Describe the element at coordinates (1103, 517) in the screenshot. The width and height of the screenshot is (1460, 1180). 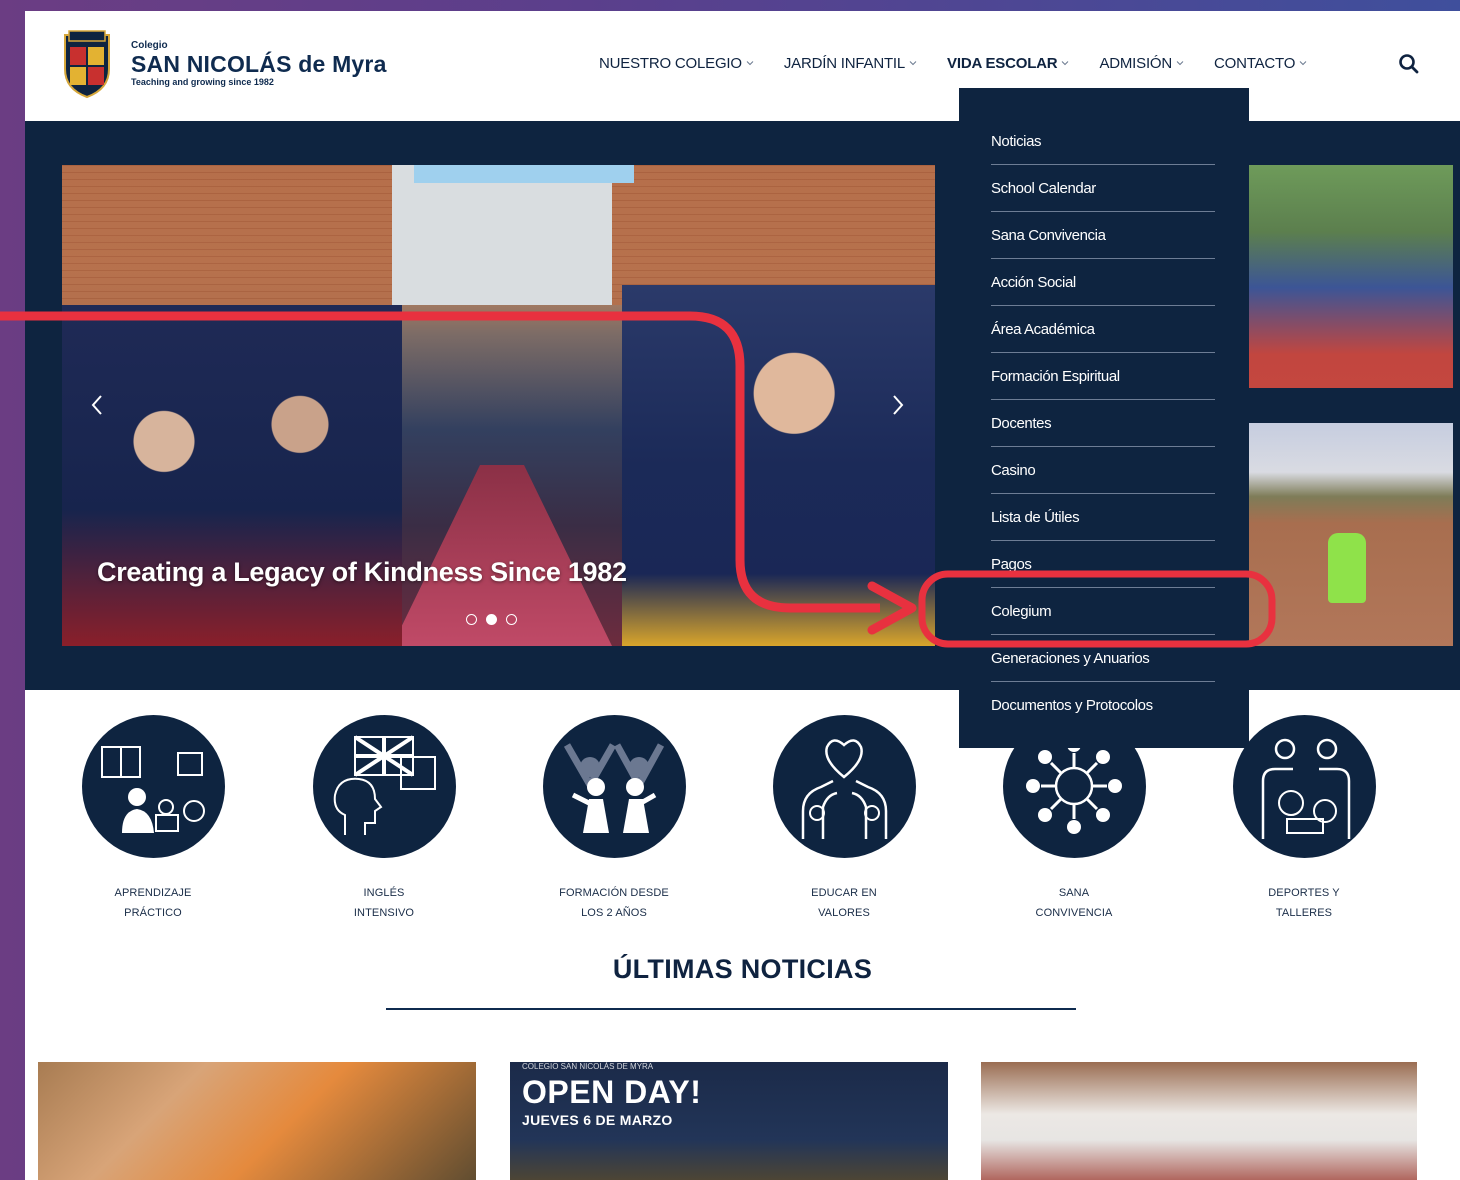
I see `dropdown-item-lista-de-utiles: Lista de Útiles` at that location.